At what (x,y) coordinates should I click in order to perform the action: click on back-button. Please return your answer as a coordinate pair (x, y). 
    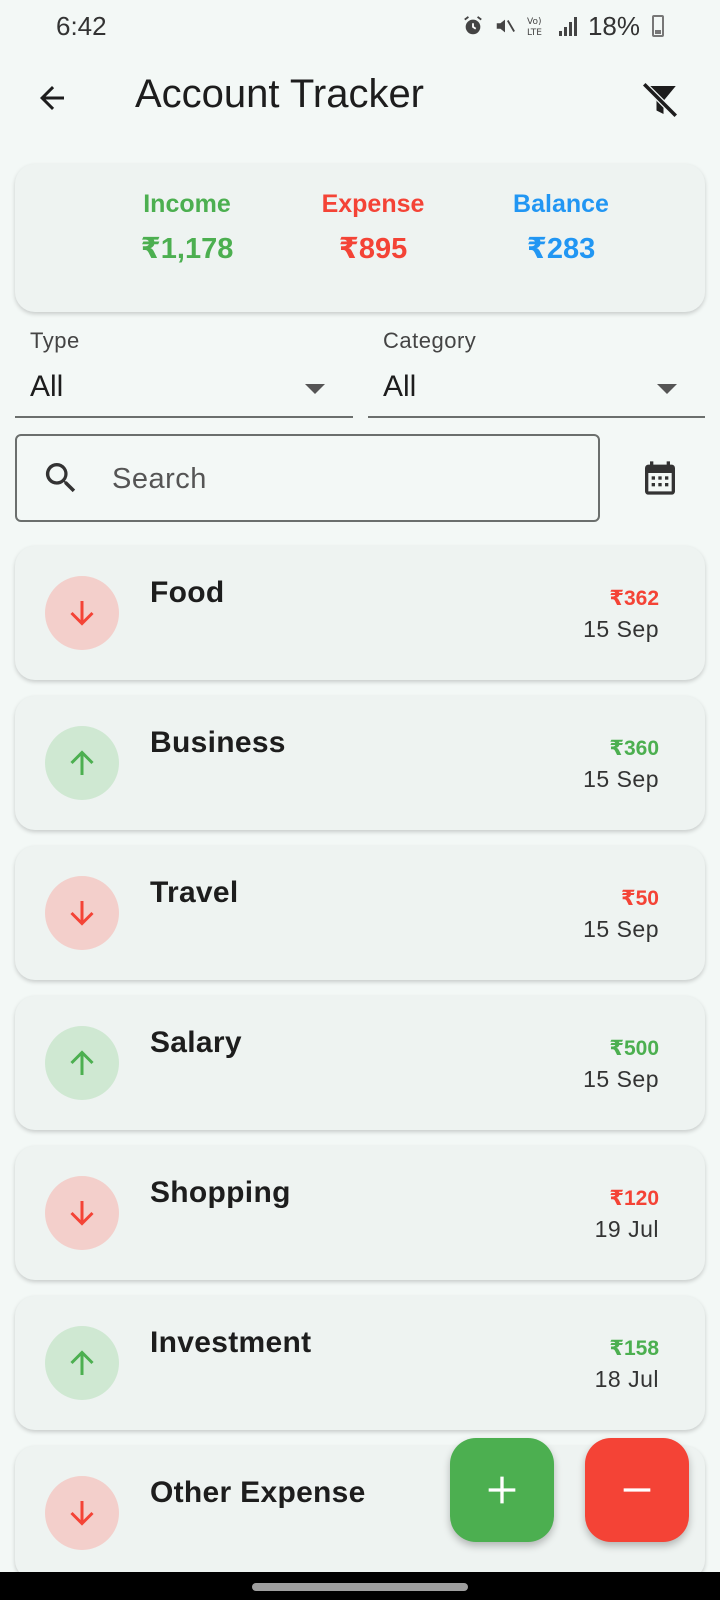
    Looking at the image, I should click on (52, 98).